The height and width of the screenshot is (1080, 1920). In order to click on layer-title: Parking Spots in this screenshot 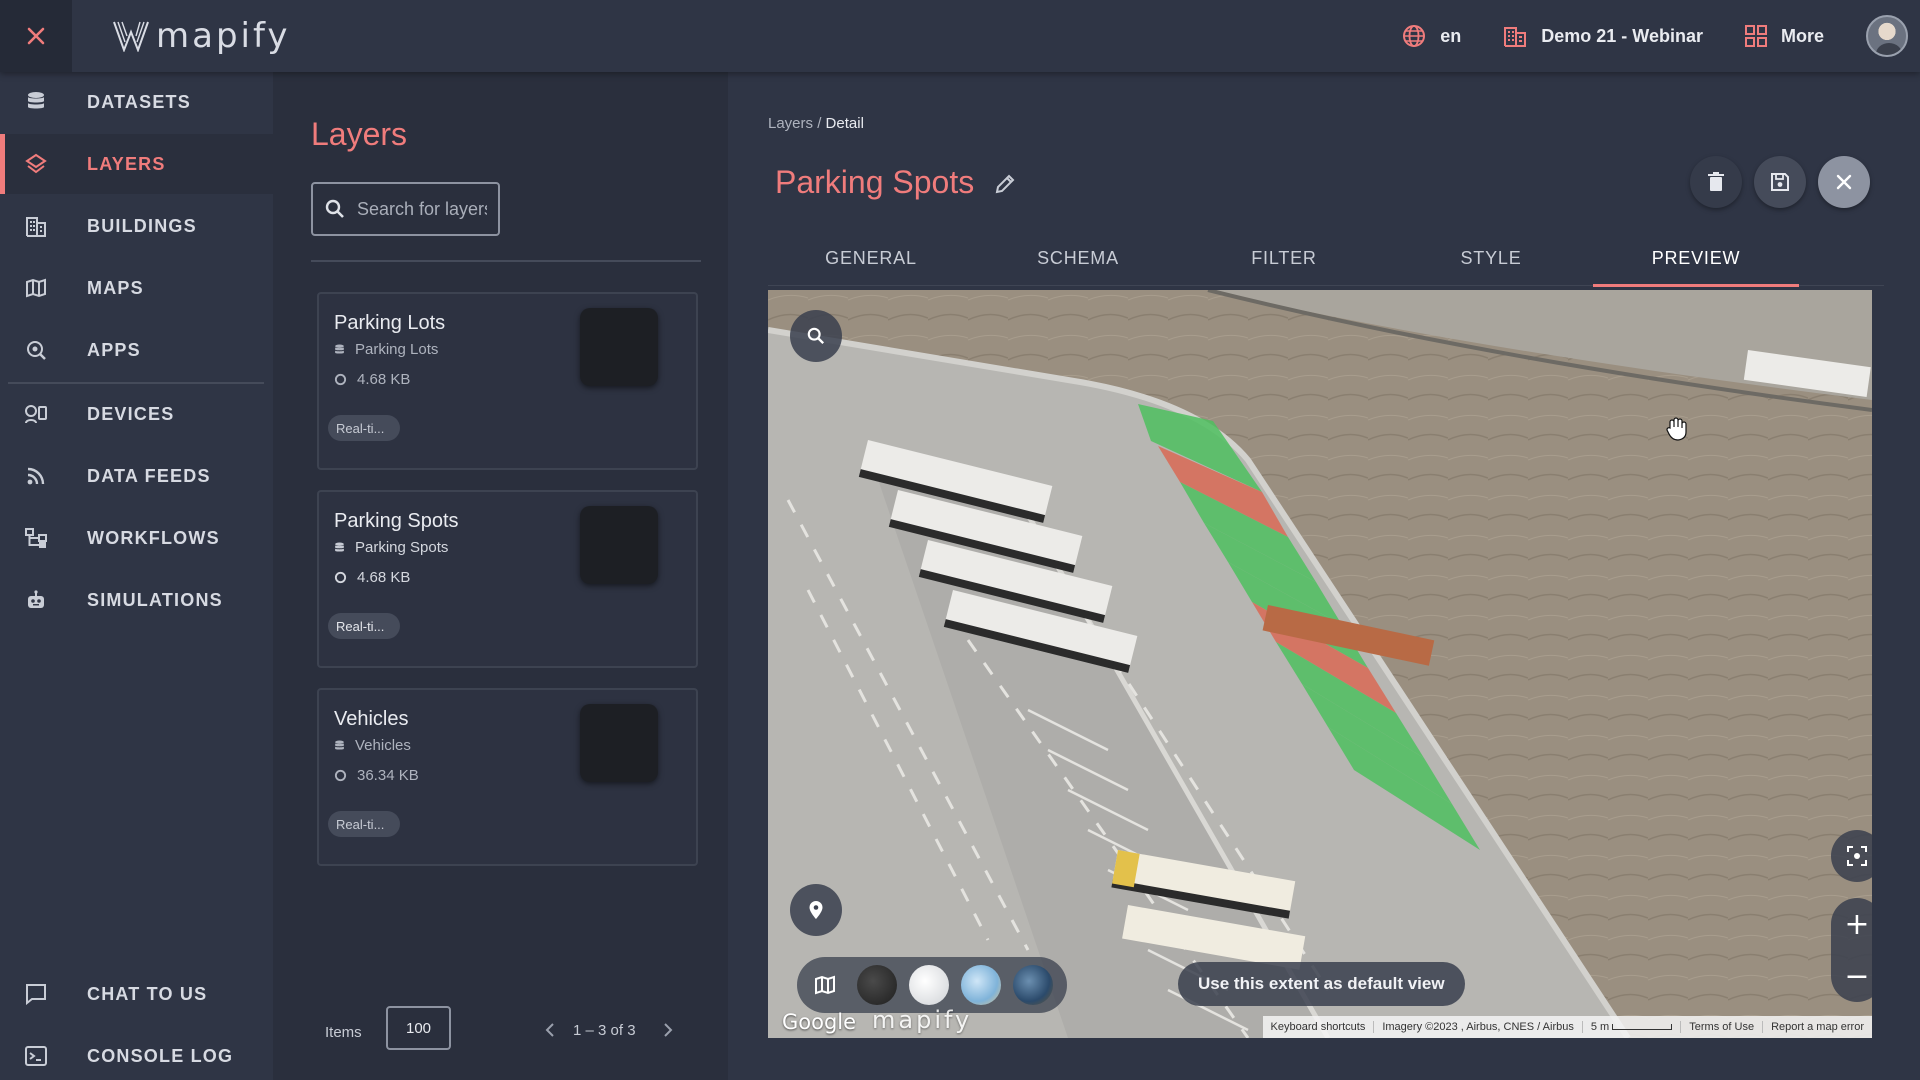, I will do `click(875, 182)`.